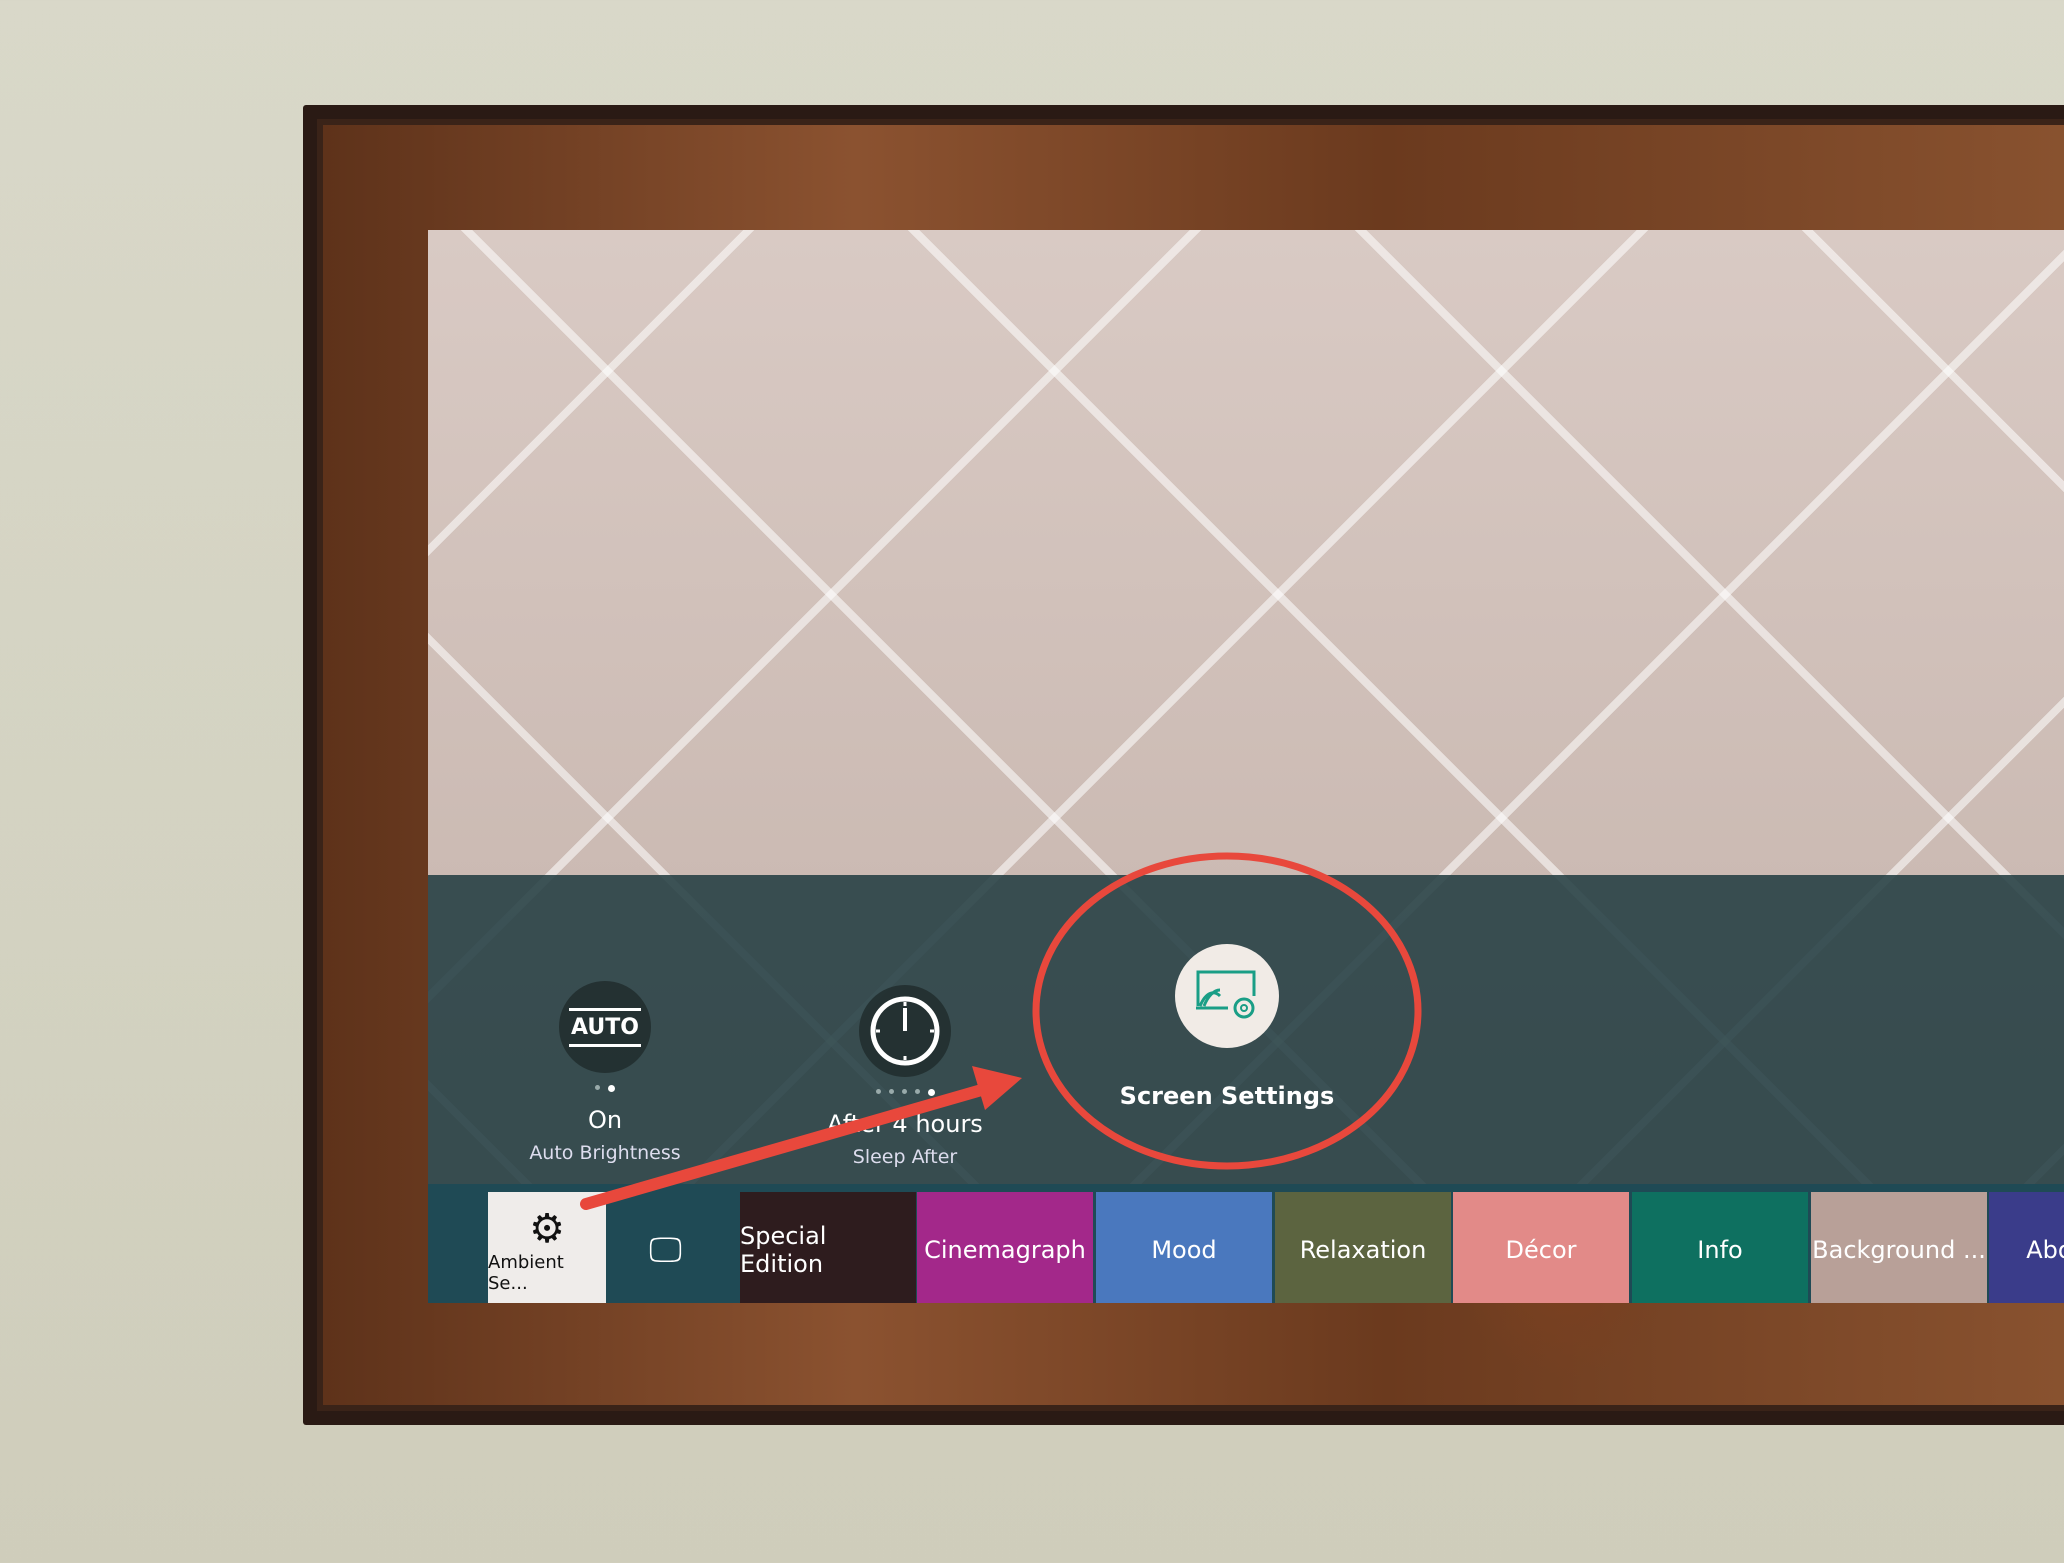  What do you see at coordinates (1227, 1011) in the screenshot?
I see `highlight-circle` at bounding box center [1227, 1011].